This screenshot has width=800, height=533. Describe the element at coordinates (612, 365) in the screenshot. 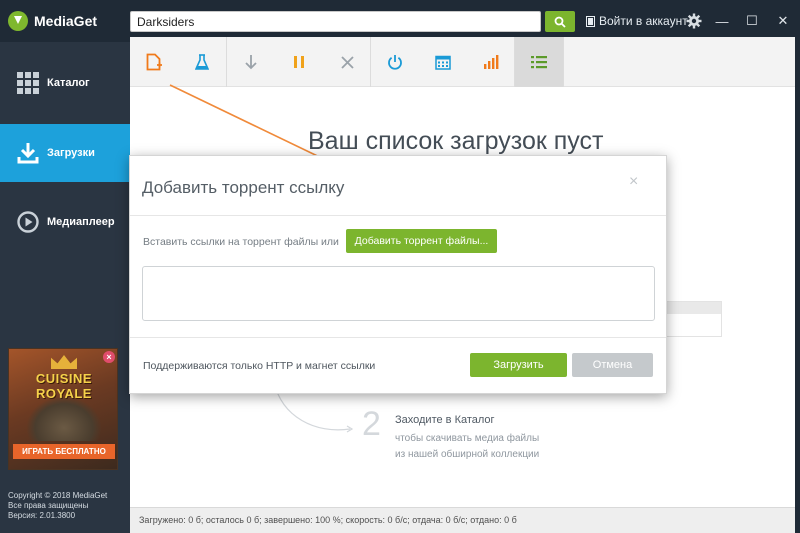

I see `cancel-button: Отмена` at that location.